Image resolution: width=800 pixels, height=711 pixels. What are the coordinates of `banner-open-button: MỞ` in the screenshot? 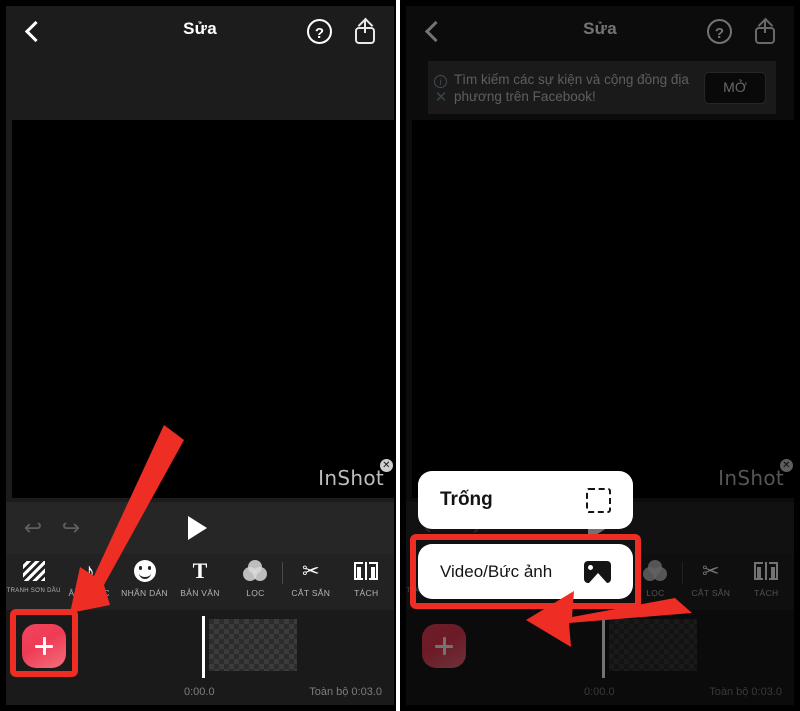 It's located at (735, 87).